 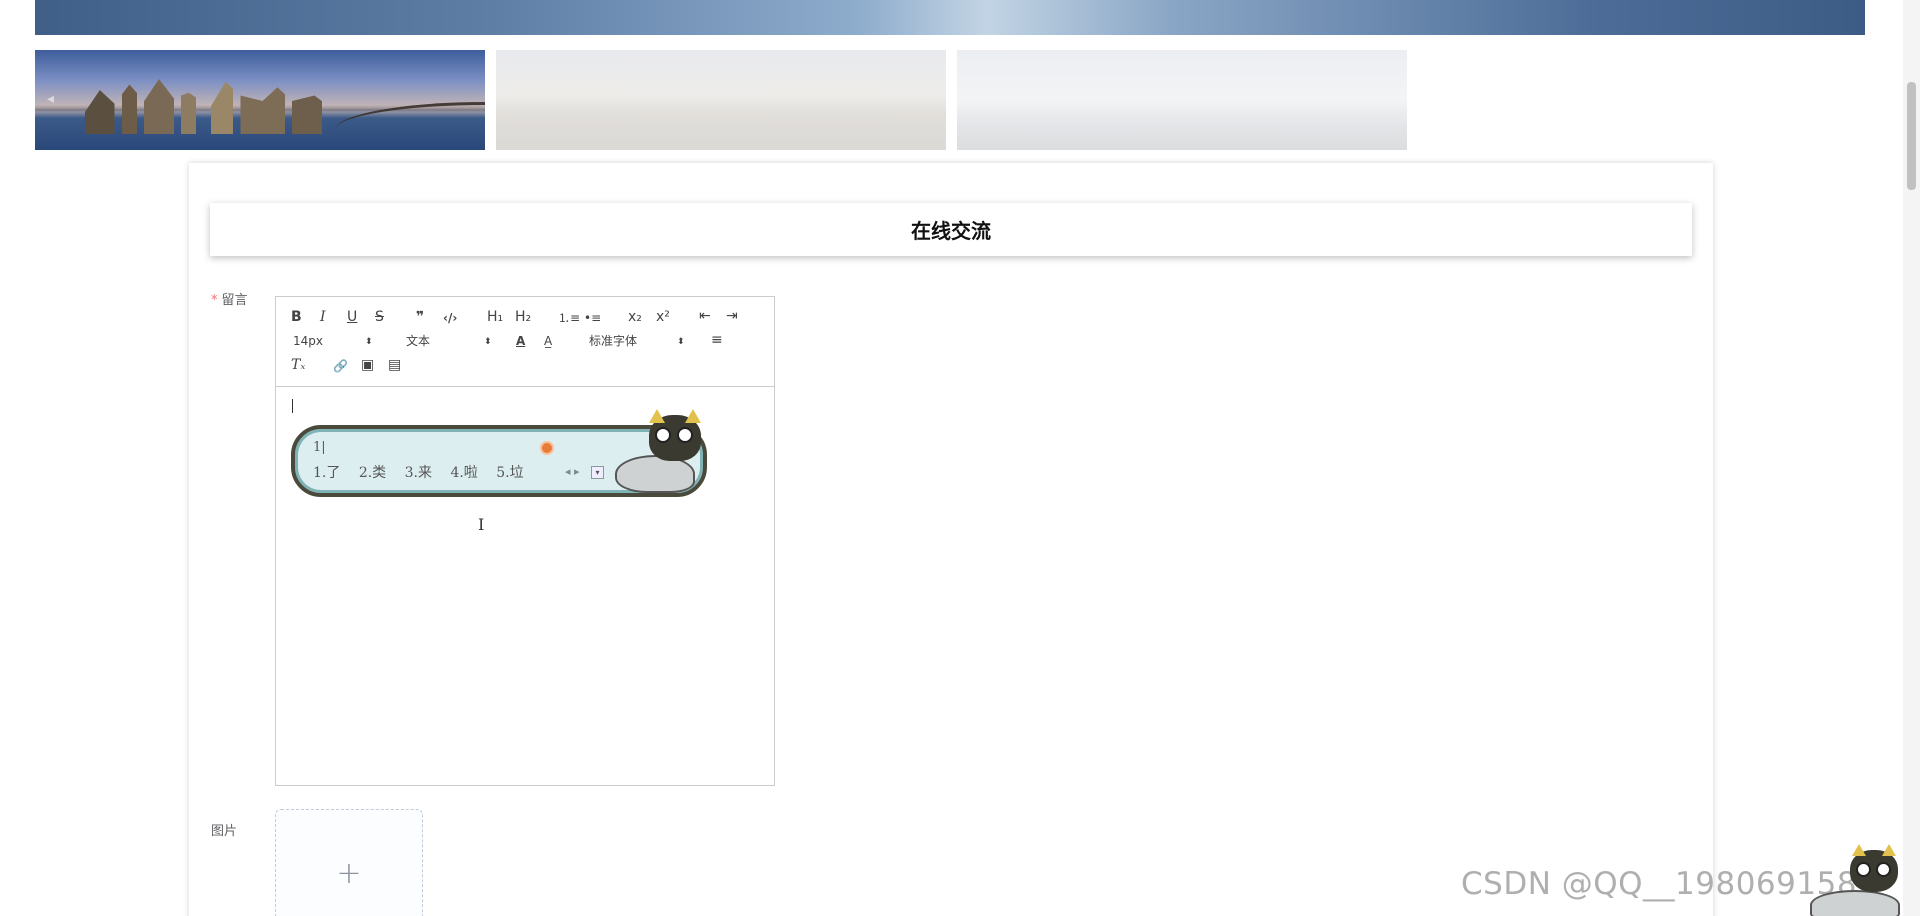 I want to click on ime-candidate: 2.类, so click(x=372, y=473).